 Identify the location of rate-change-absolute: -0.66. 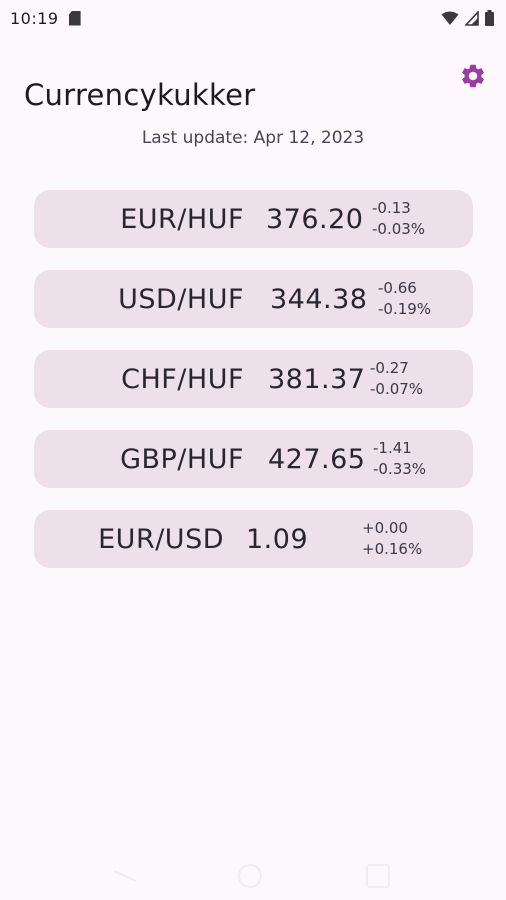
(397, 288).